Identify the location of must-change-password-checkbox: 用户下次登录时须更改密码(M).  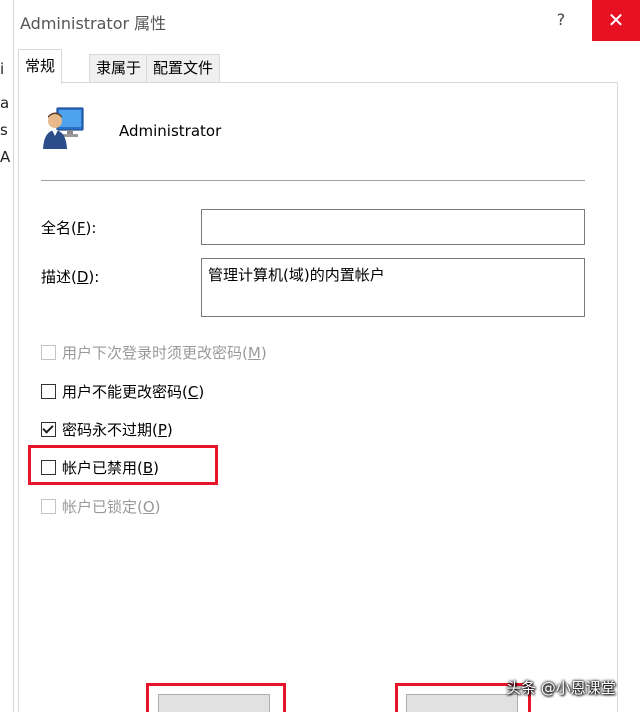
(154, 352).